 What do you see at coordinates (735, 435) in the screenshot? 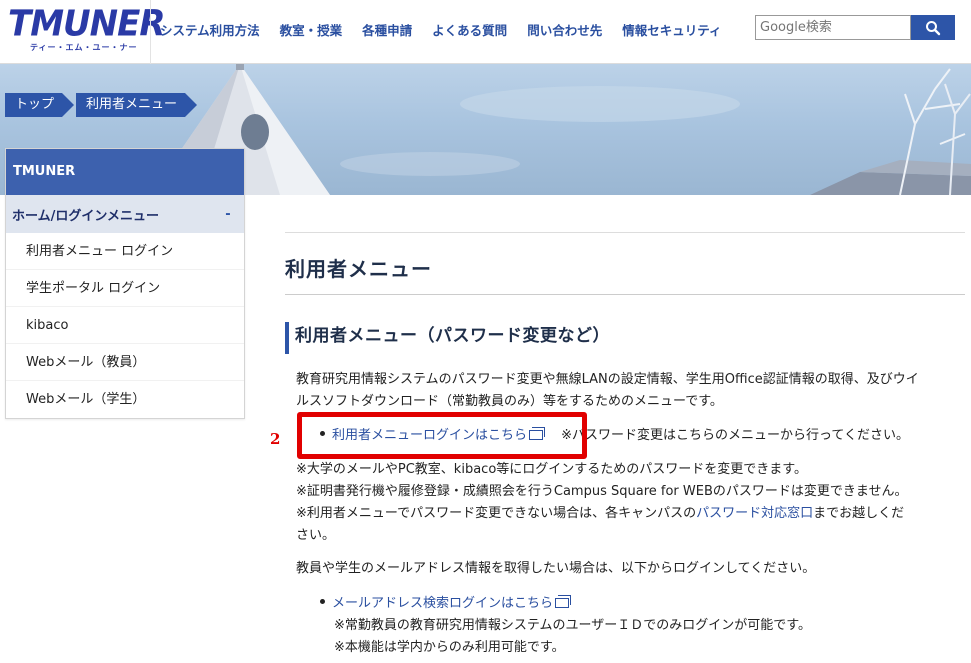
I see `login-note: ※パスワード変更はこちらのメニューから行ってください。` at bounding box center [735, 435].